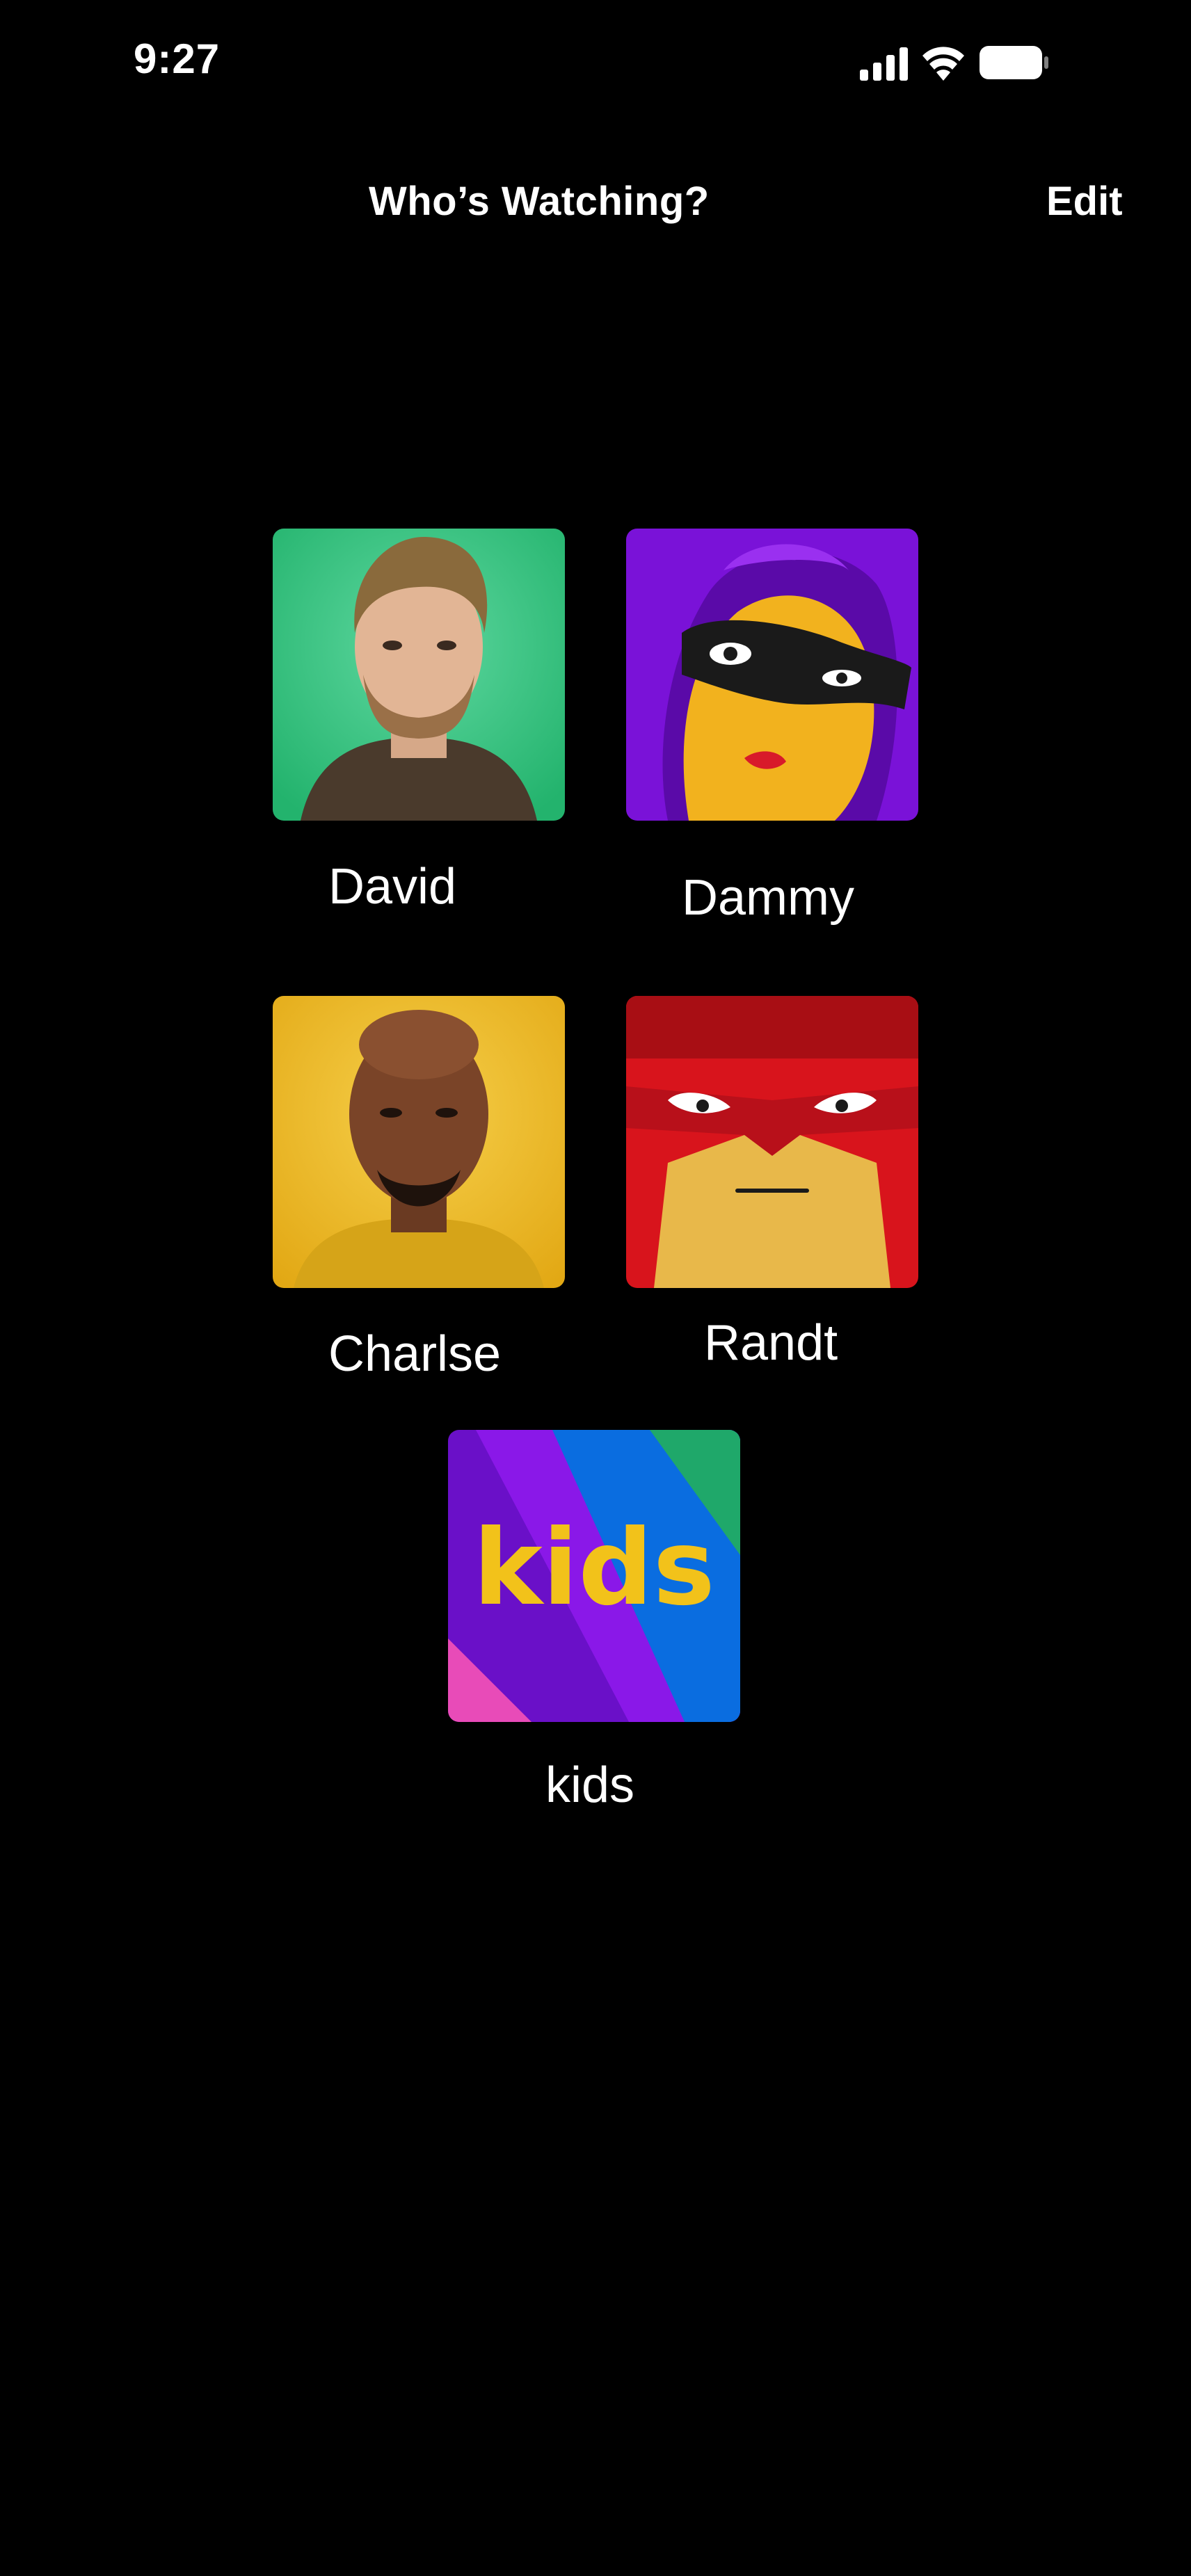  What do you see at coordinates (768, 898) in the screenshot?
I see `profile-name: Dammy` at bounding box center [768, 898].